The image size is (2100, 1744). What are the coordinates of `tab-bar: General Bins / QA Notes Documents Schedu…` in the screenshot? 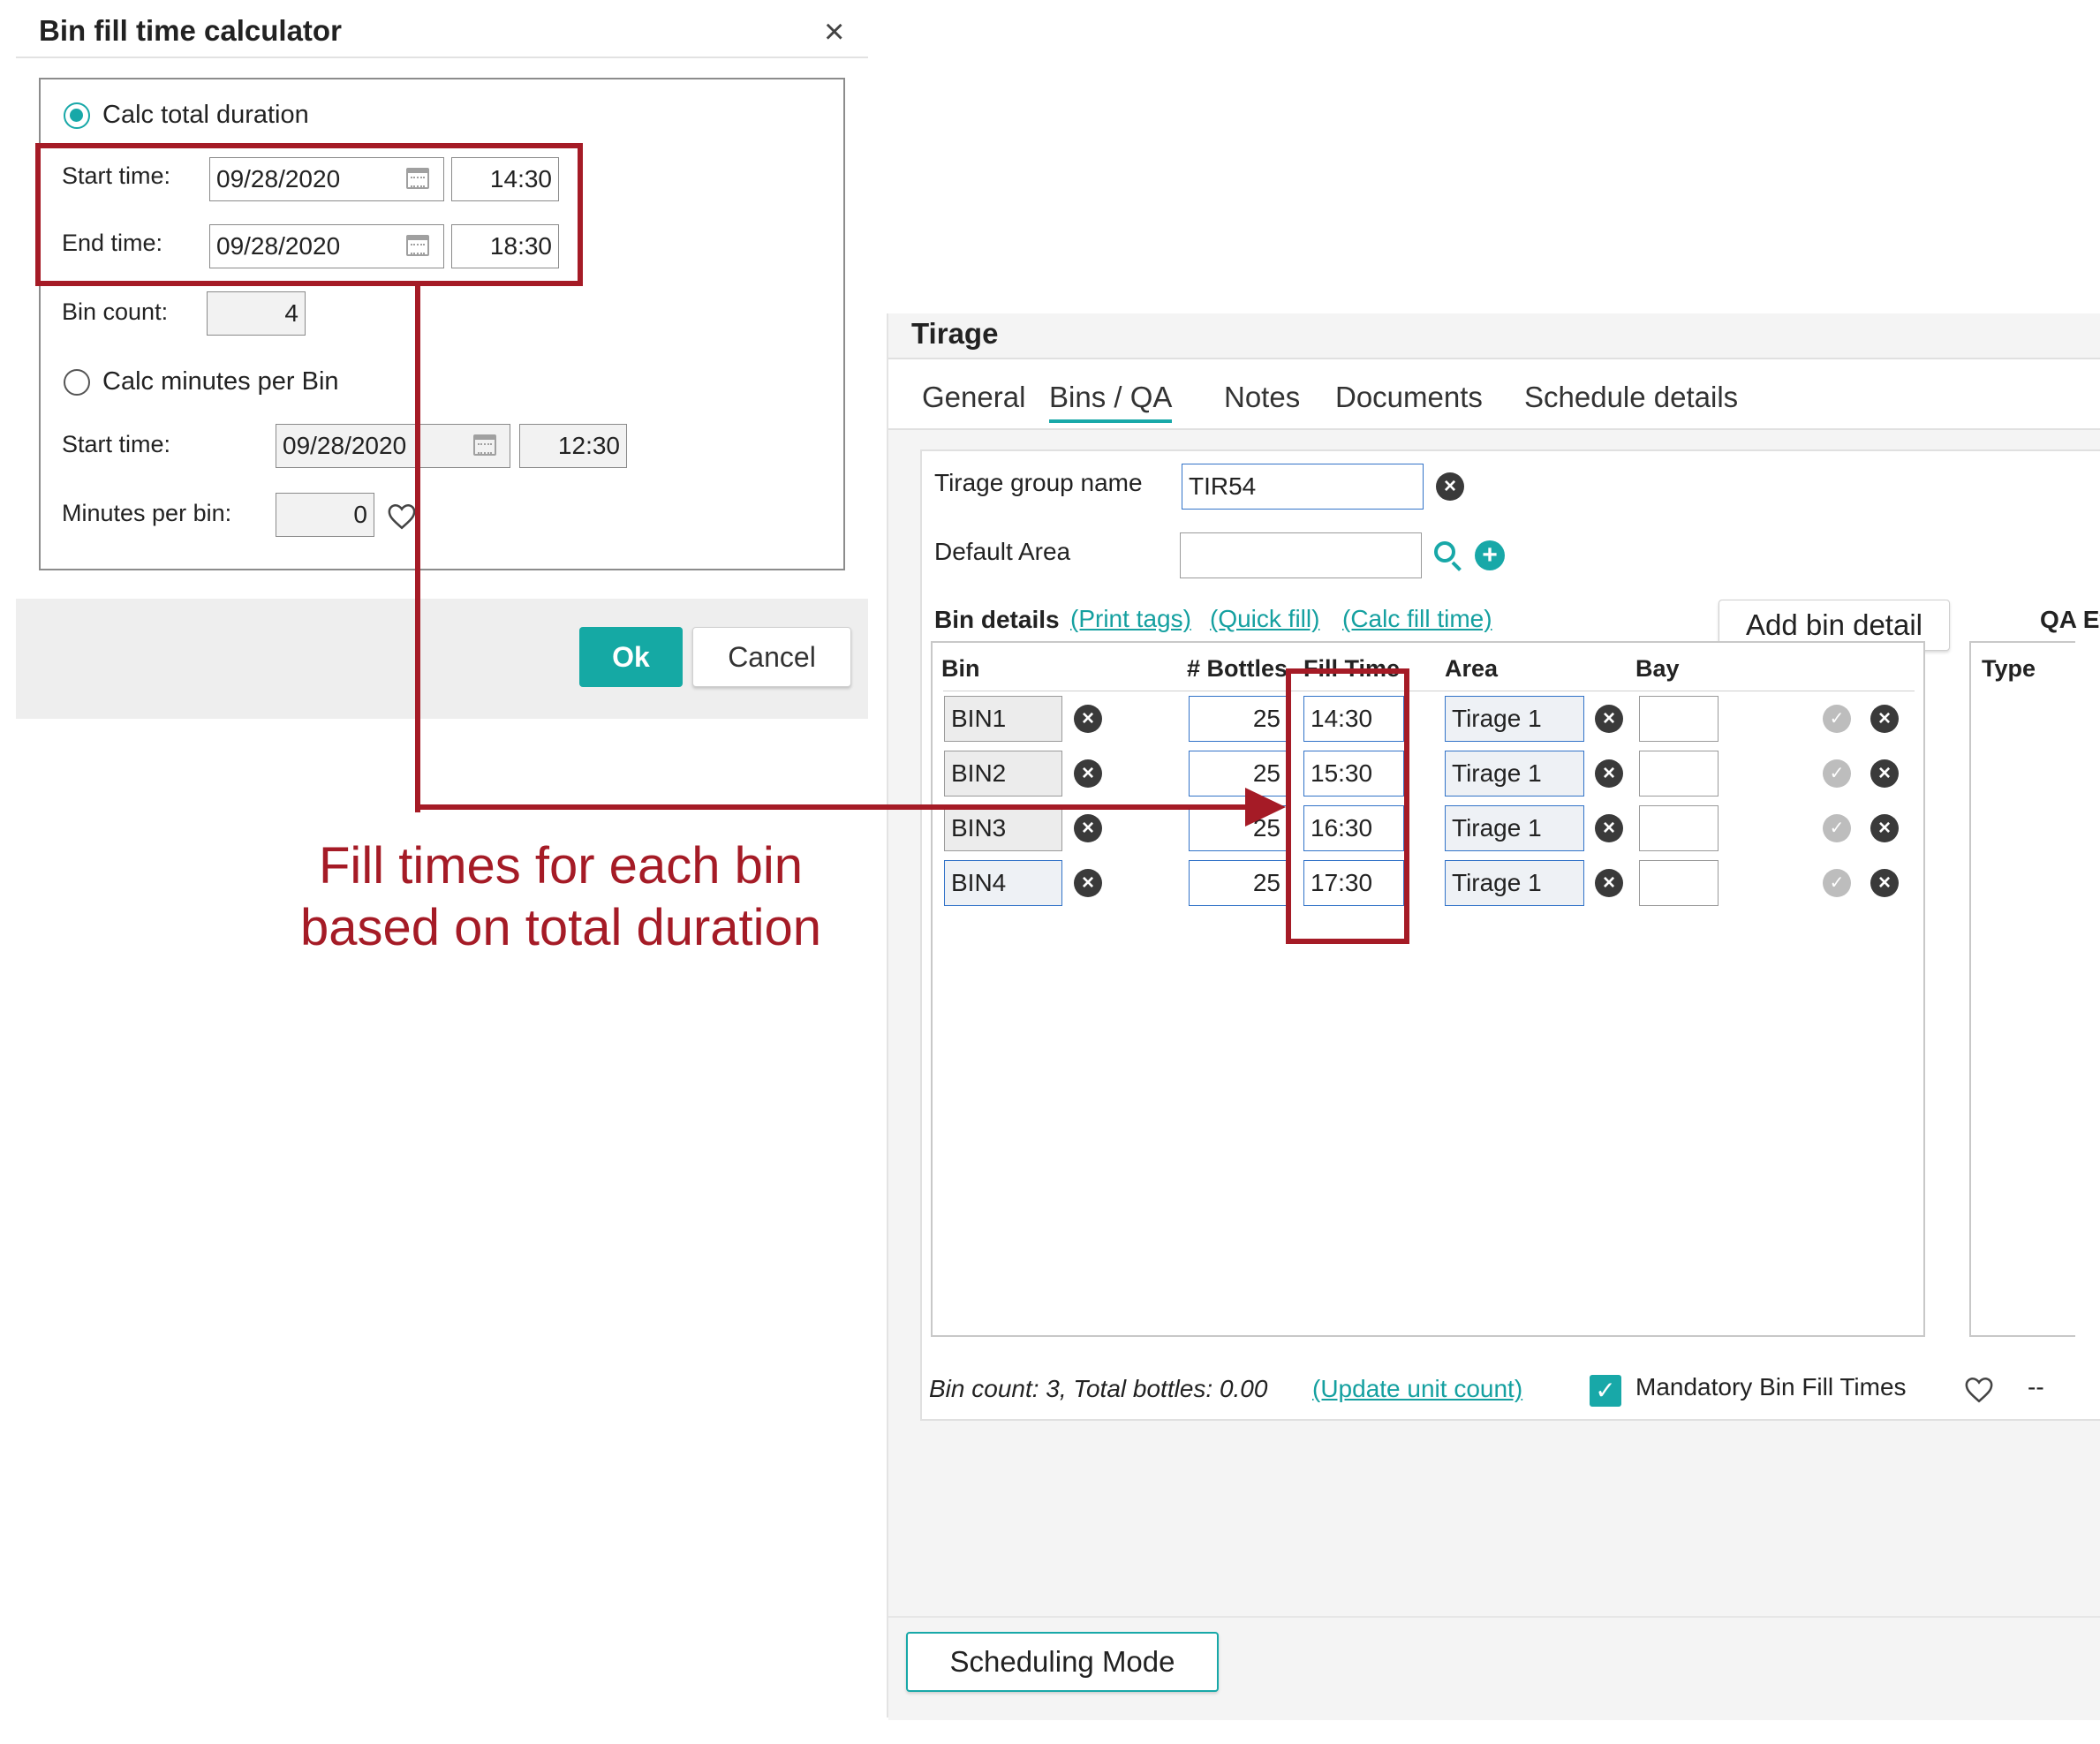 It's located at (1494, 395).